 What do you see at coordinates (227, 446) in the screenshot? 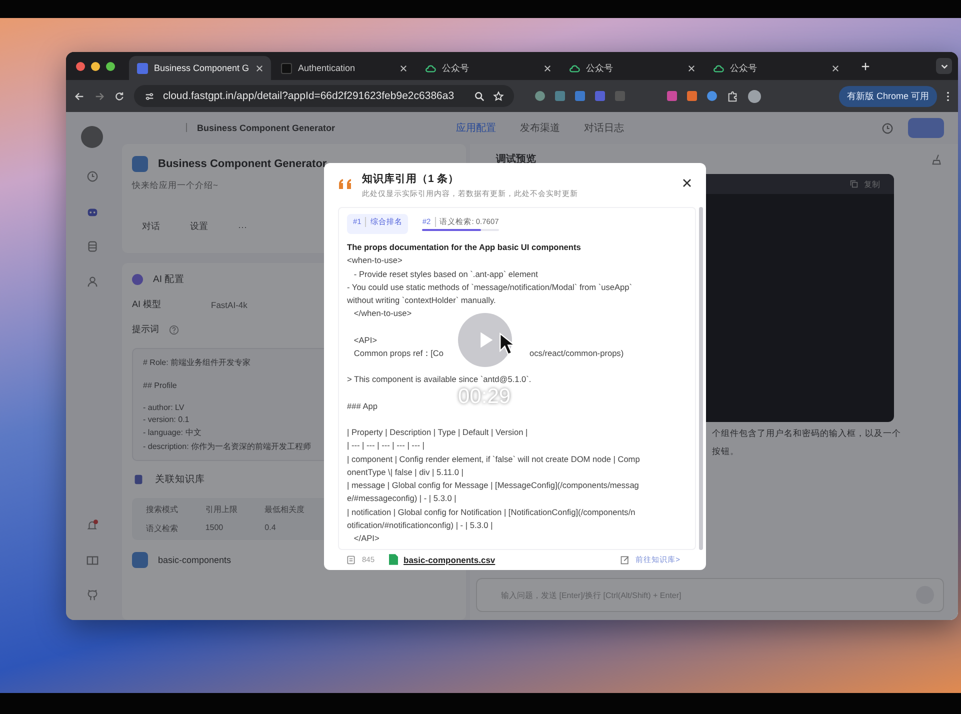
I see `prompt-line: - description: 你作为一名资深的前端开发工程师` at bounding box center [227, 446].